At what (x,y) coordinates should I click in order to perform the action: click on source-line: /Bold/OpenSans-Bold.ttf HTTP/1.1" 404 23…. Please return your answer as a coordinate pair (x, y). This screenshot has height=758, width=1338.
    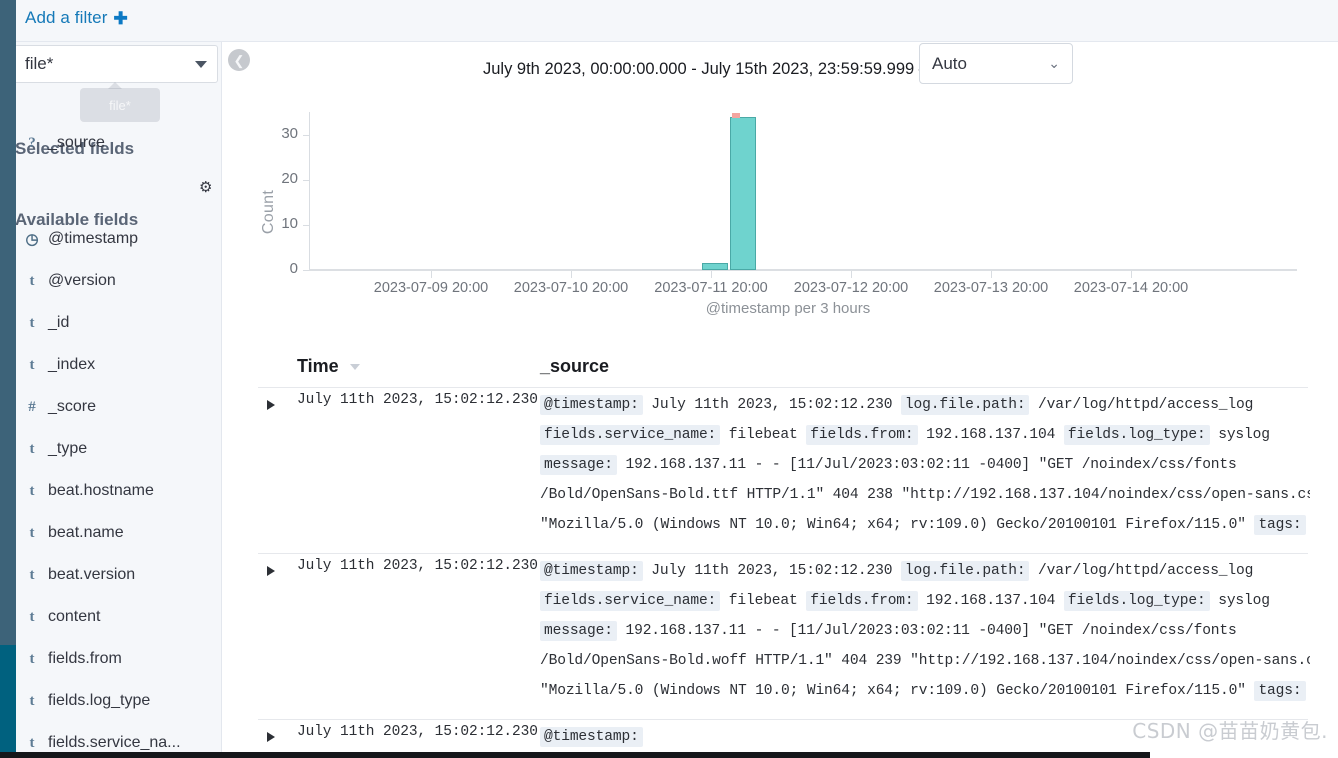
    Looking at the image, I should click on (925, 495).